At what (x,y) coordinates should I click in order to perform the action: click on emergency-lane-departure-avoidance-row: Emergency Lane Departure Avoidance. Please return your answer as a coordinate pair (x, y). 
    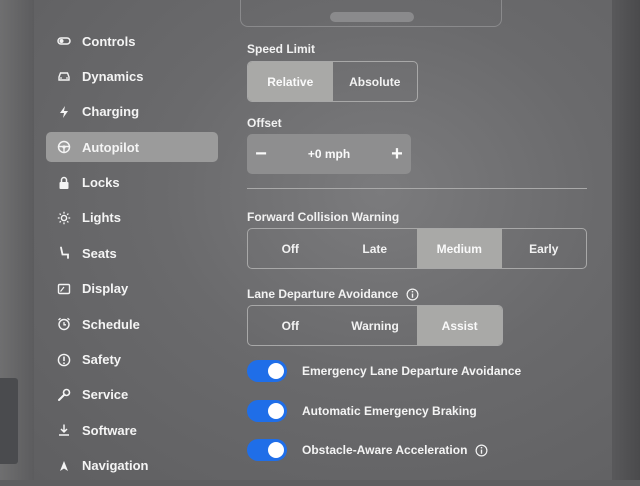
    Looking at the image, I should click on (384, 371).